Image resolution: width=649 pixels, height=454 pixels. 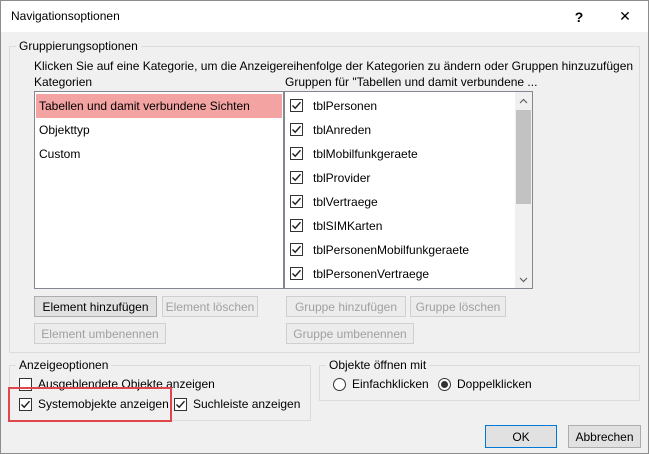 I want to click on add-element-button: Element hinzufügen, so click(x=95, y=306).